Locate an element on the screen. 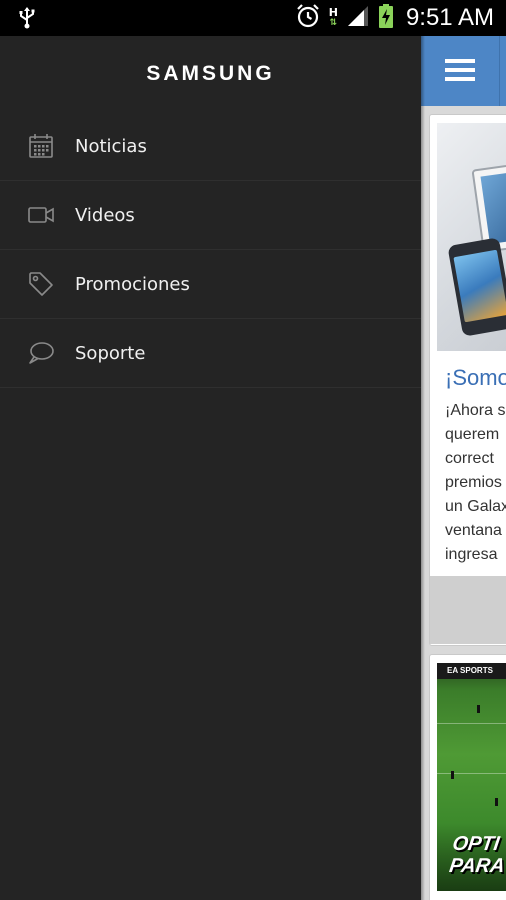  drawer-item-label: Soporte is located at coordinates (110, 353).